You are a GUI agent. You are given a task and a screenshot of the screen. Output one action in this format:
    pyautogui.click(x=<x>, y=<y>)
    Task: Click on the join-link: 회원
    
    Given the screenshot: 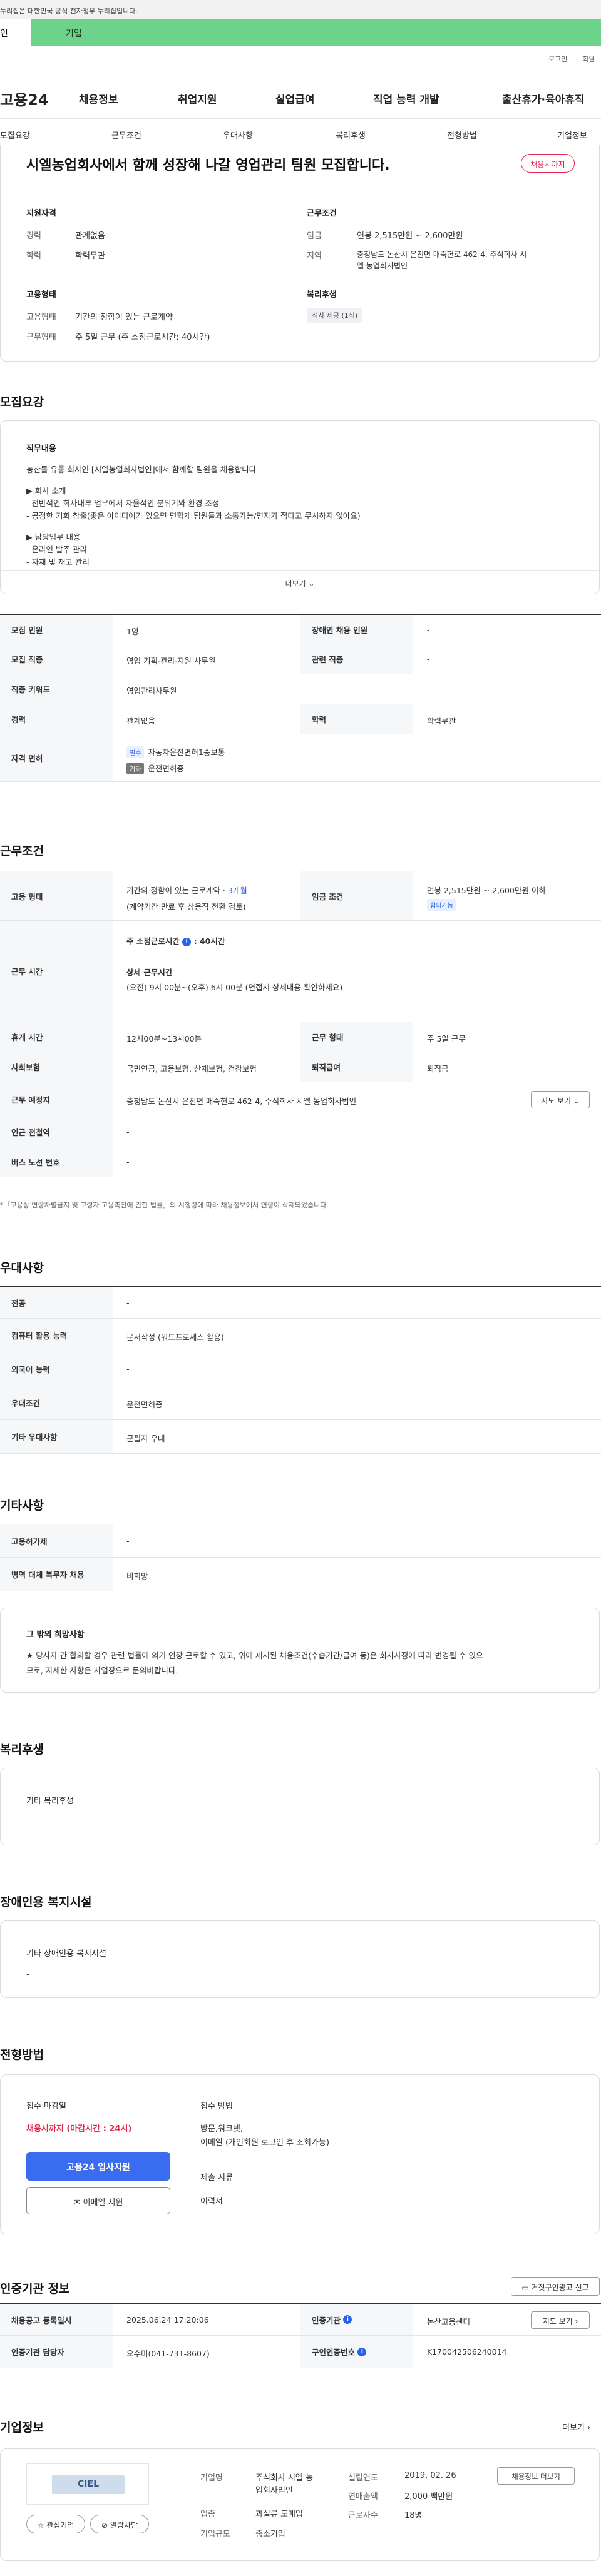 What is the action you would take?
    pyautogui.click(x=588, y=59)
    